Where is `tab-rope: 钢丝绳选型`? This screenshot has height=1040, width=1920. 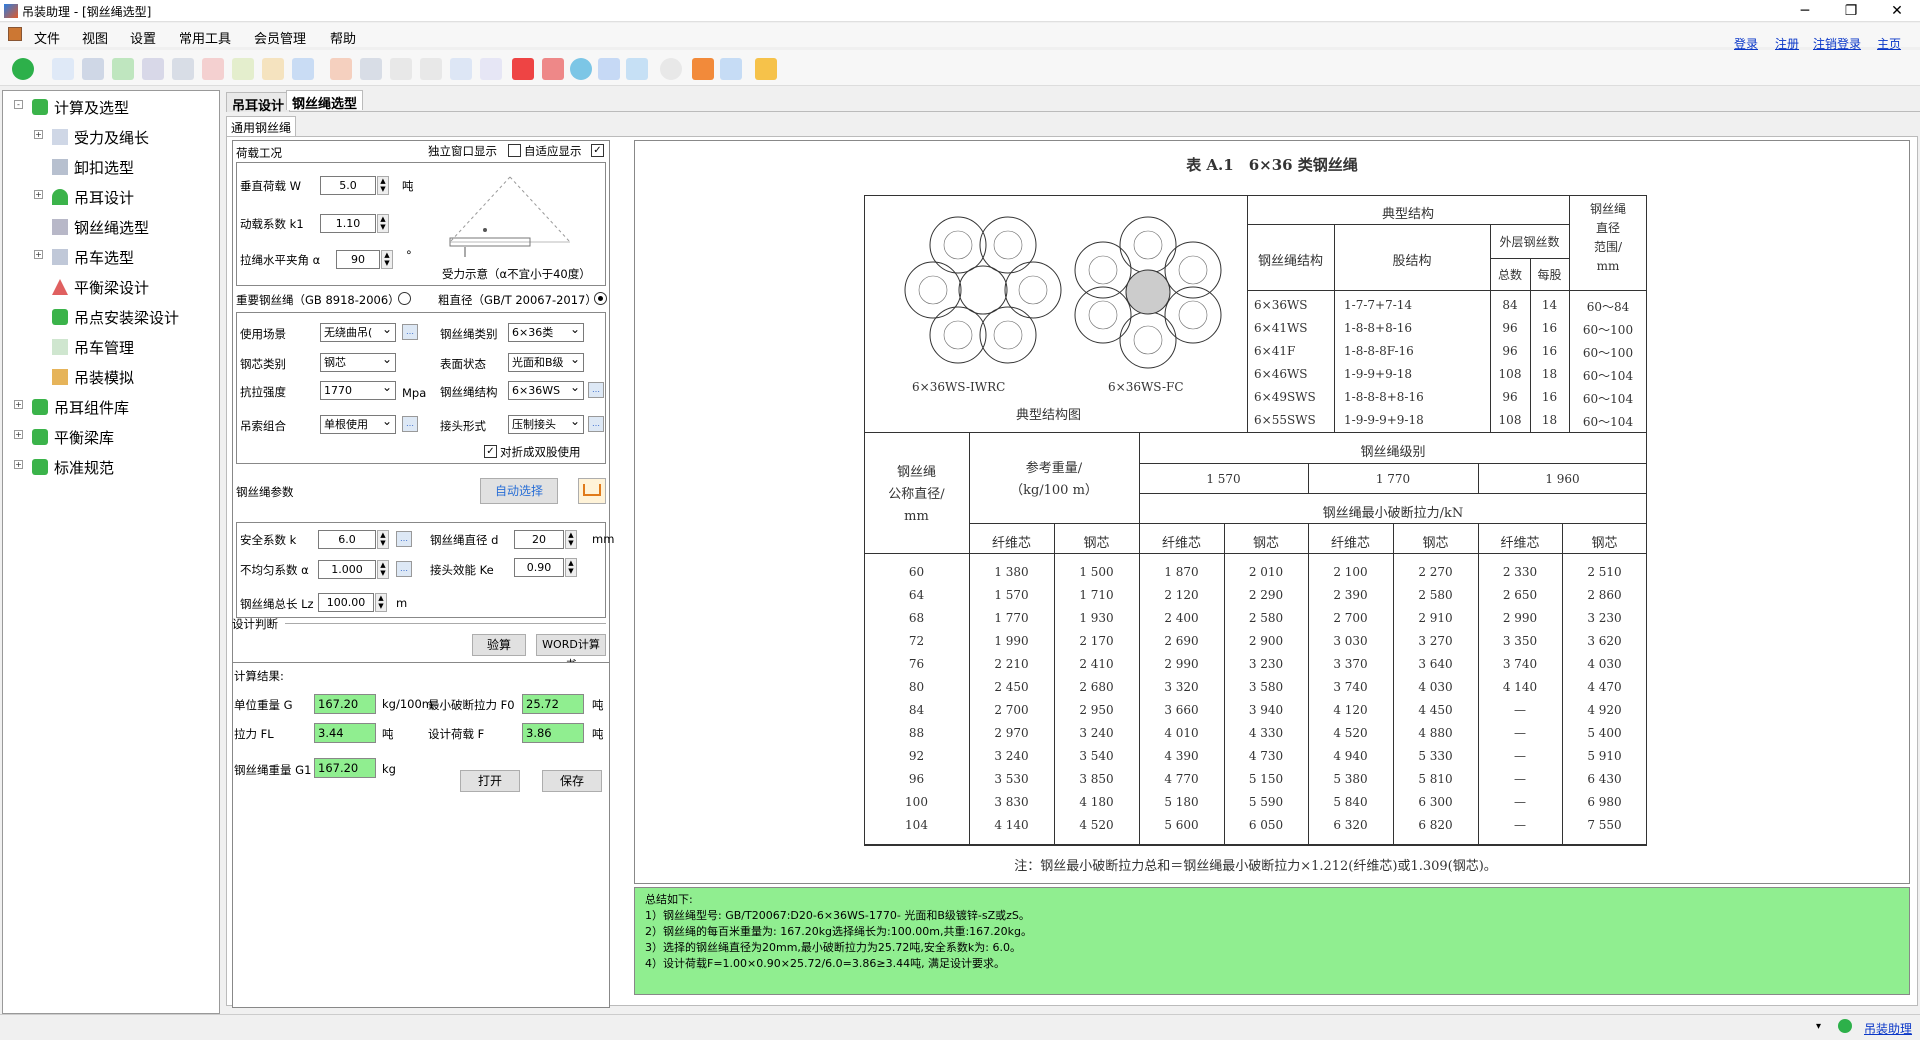 tab-rope: 钢丝绳选型 is located at coordinates (325, 101).